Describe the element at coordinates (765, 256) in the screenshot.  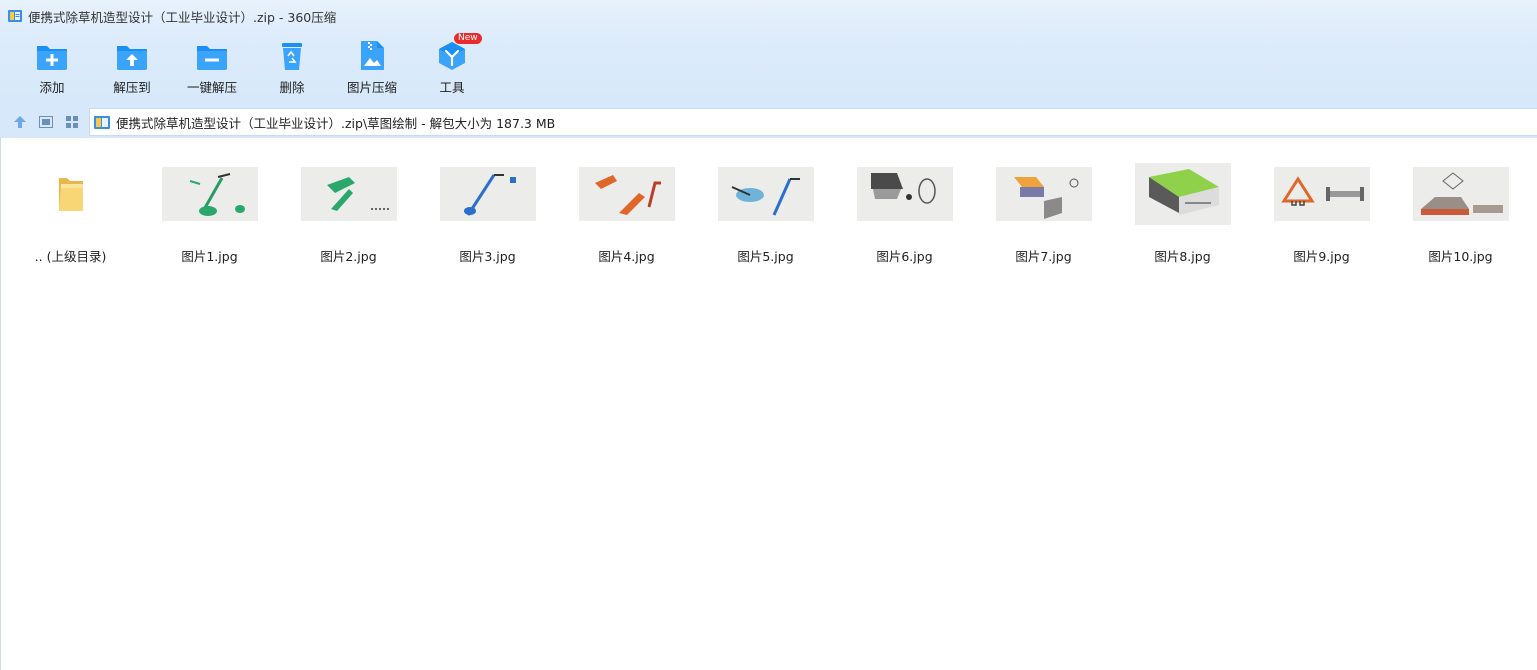
I see `file-name: 图片5.jpg` at that location.